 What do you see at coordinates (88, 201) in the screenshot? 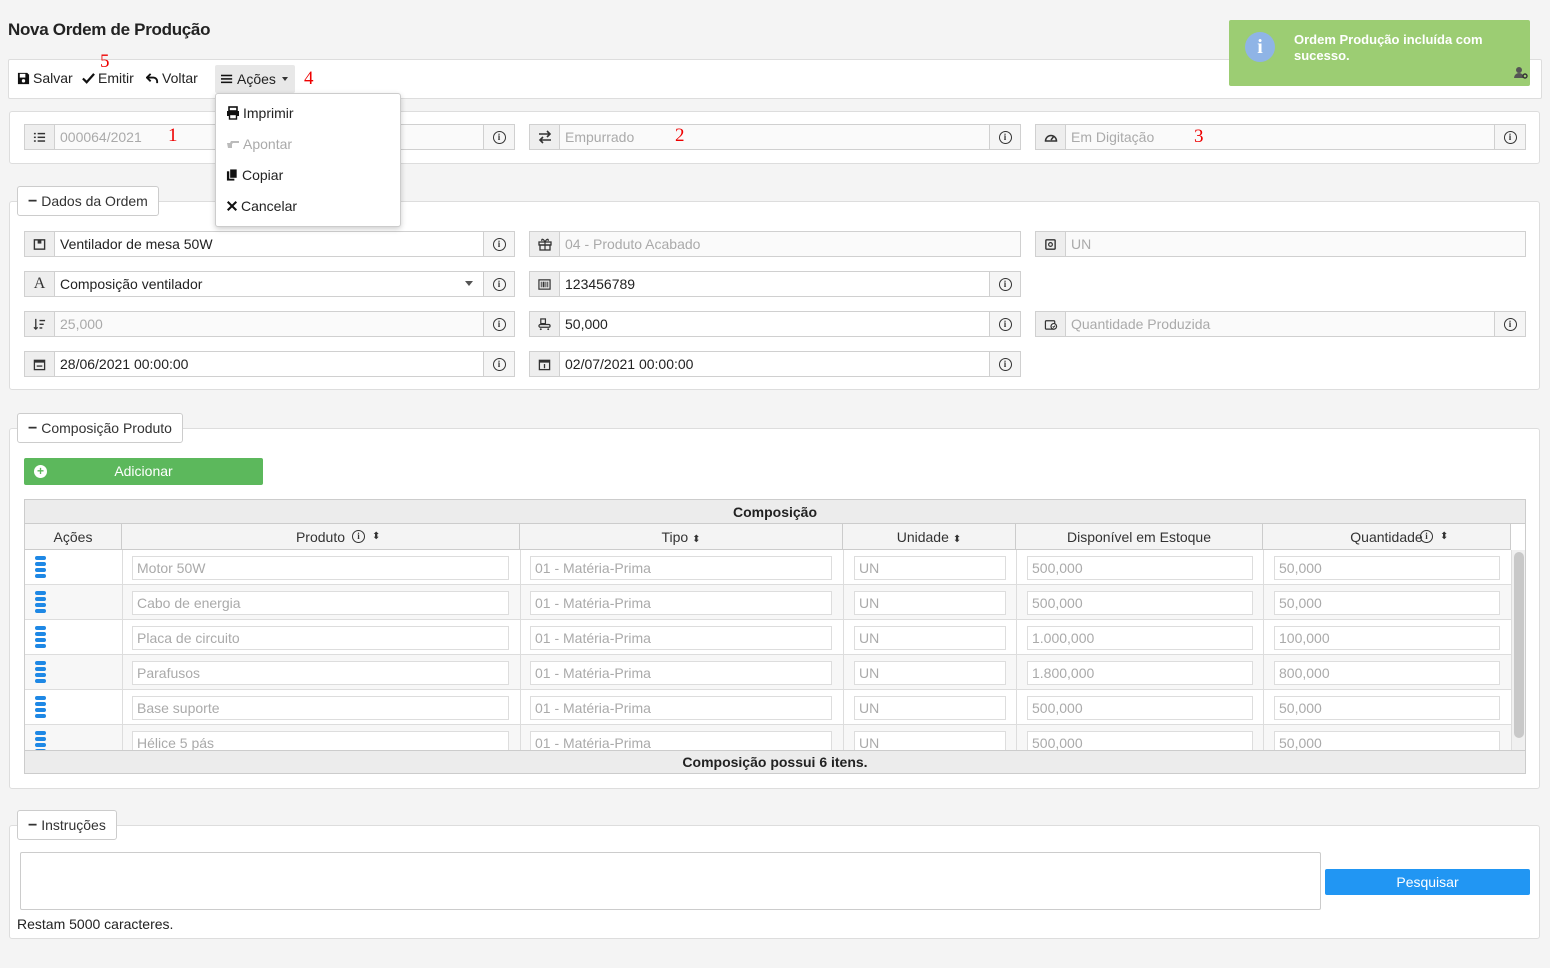
I see `dados-ordem-toggle: − Dados da Ordem` at bounding box center [88, 201].